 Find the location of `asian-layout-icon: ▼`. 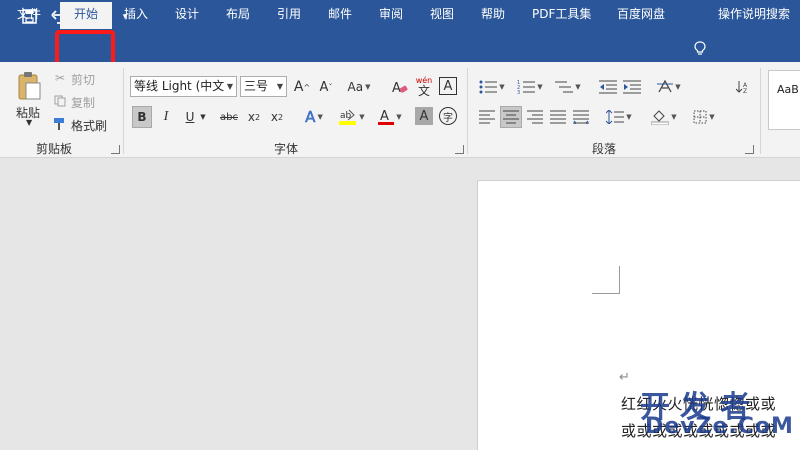

asian-layout-icon: ▼ is located at coordinates (669, 87).